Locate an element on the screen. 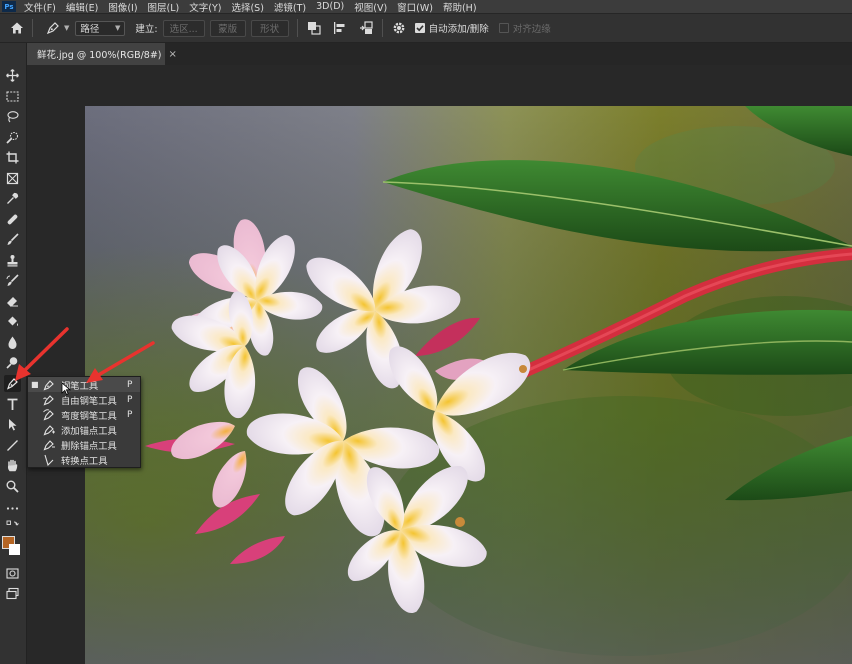 The image size is (852, 664). selected-marker-icon: ■ is located at coordinates (35, 384).